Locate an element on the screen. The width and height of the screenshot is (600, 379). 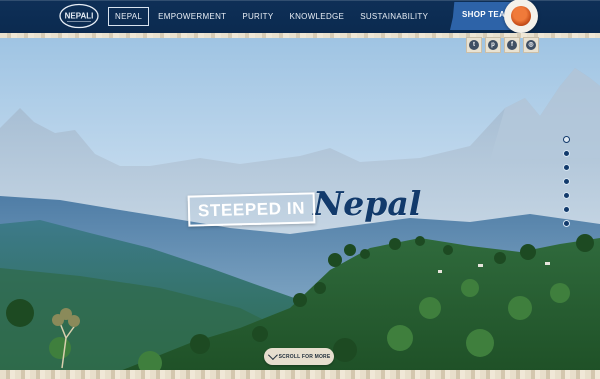
pinterest-icon: p is located at coordinates (493, 45).